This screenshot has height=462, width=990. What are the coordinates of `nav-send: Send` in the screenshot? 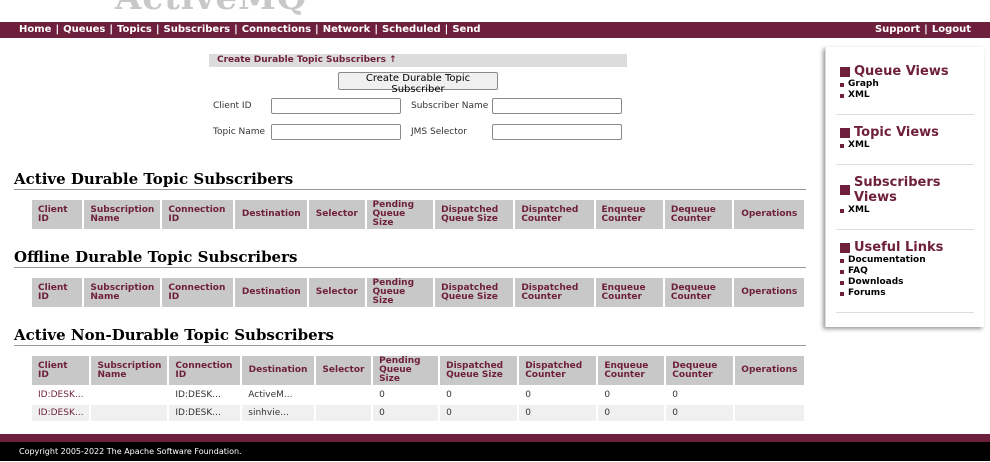 It's located at (466, 29).